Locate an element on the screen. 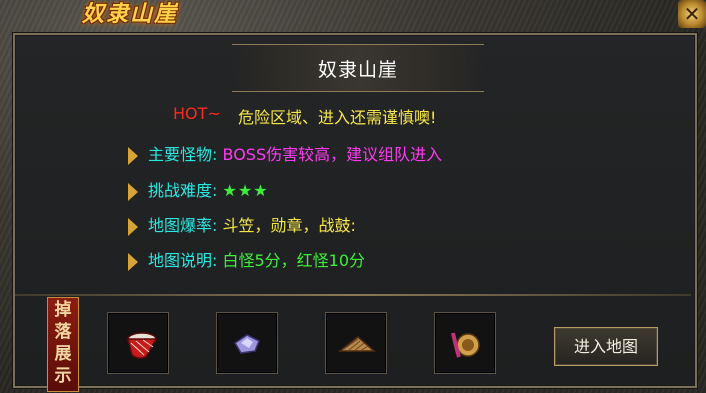 This screenshot has height=393, width=706. section-divider is located at coordinates (353, 295).